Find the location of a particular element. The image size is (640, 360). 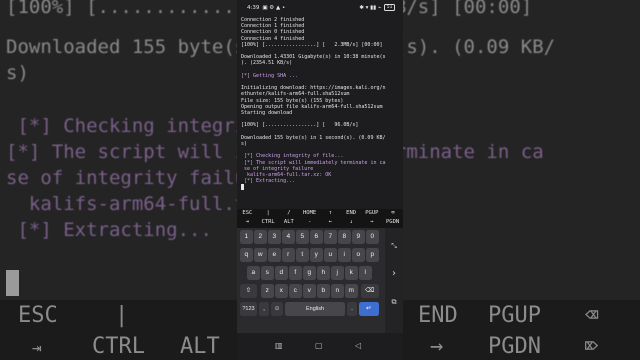

key-c: c is located at coordinates (295, 291).